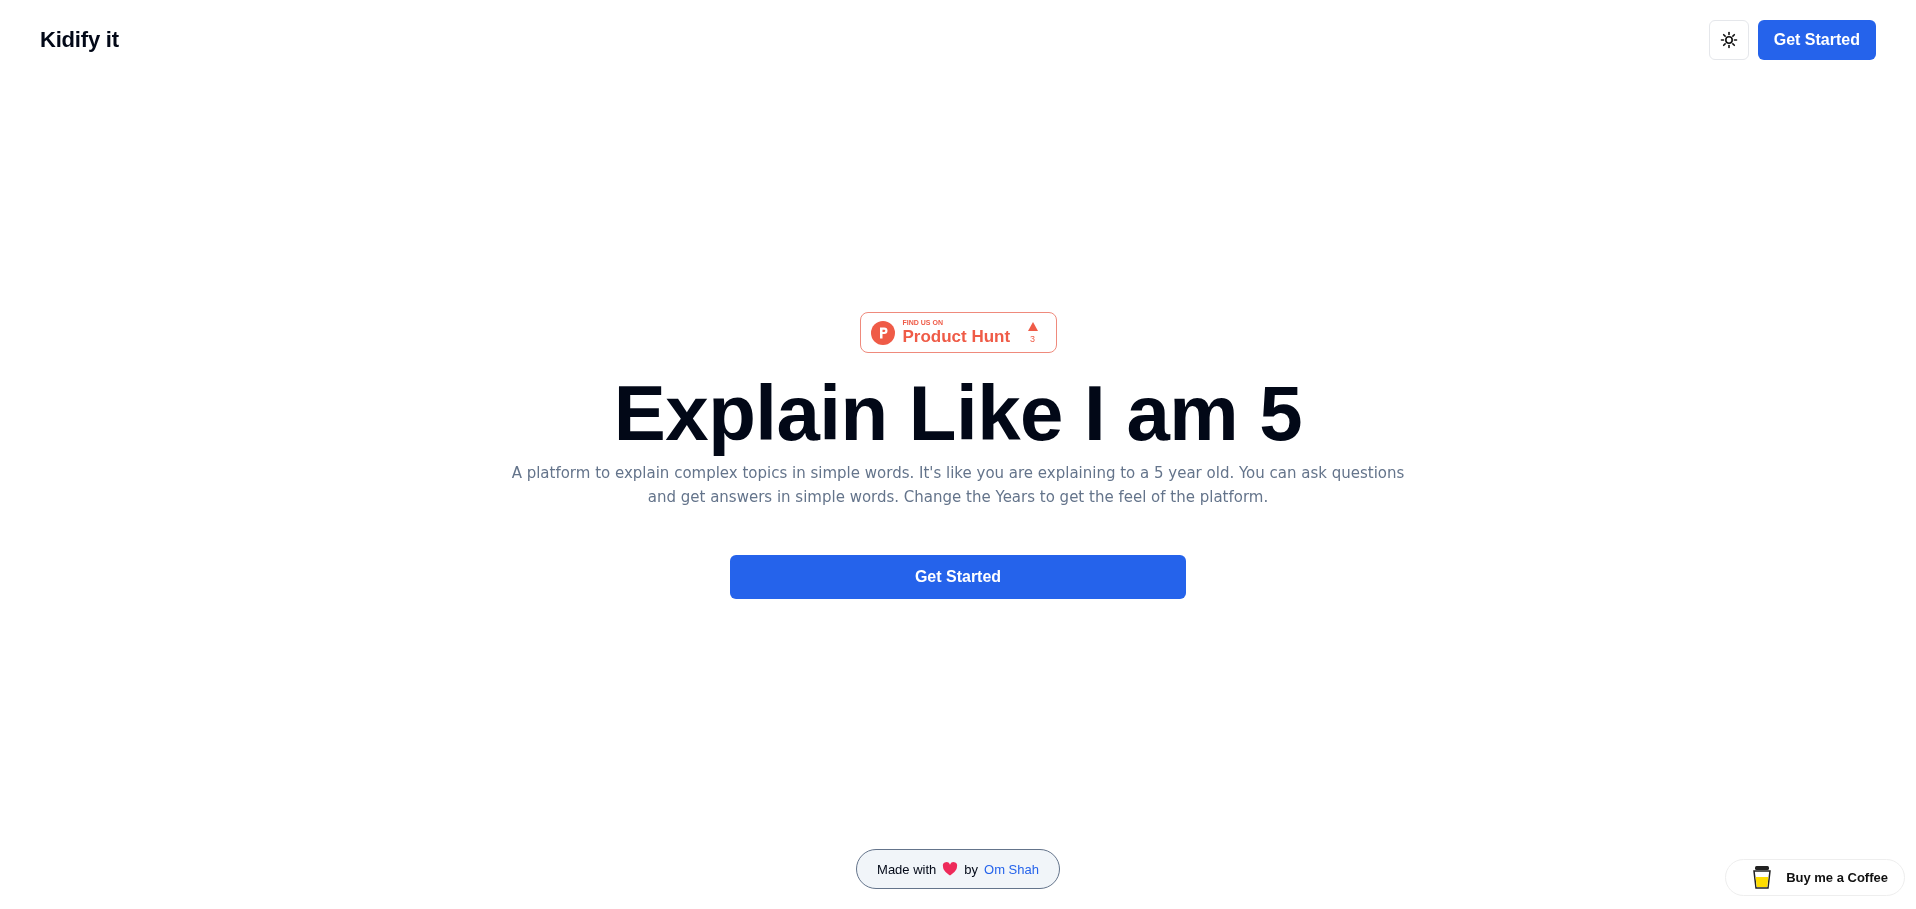  I want to click on product-hunt-logo-icon, so click(882, 332).